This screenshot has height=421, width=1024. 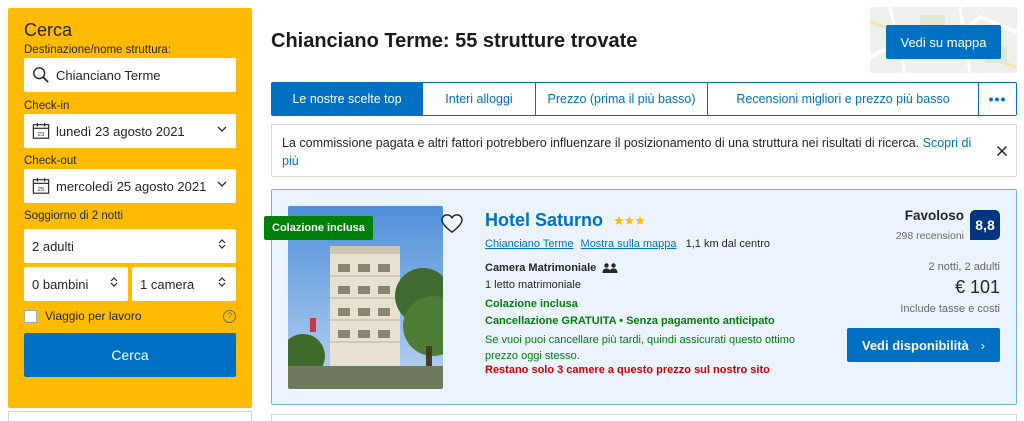 What do you see at coordinates (531, 304) in the screenshot?
I see `breakfast-info: Colazione inclusa` at bounding box center [531, 304].